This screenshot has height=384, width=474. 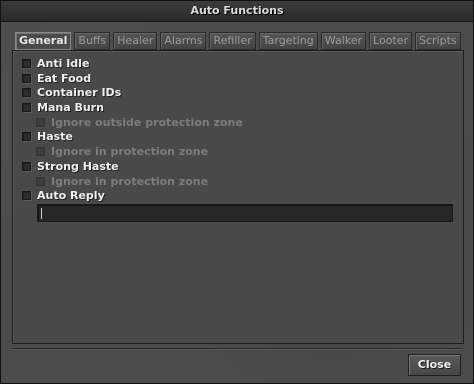 I want to click on mana-burn-ignore-option: Ignore outside protection zone, so click(x=139, y=122).